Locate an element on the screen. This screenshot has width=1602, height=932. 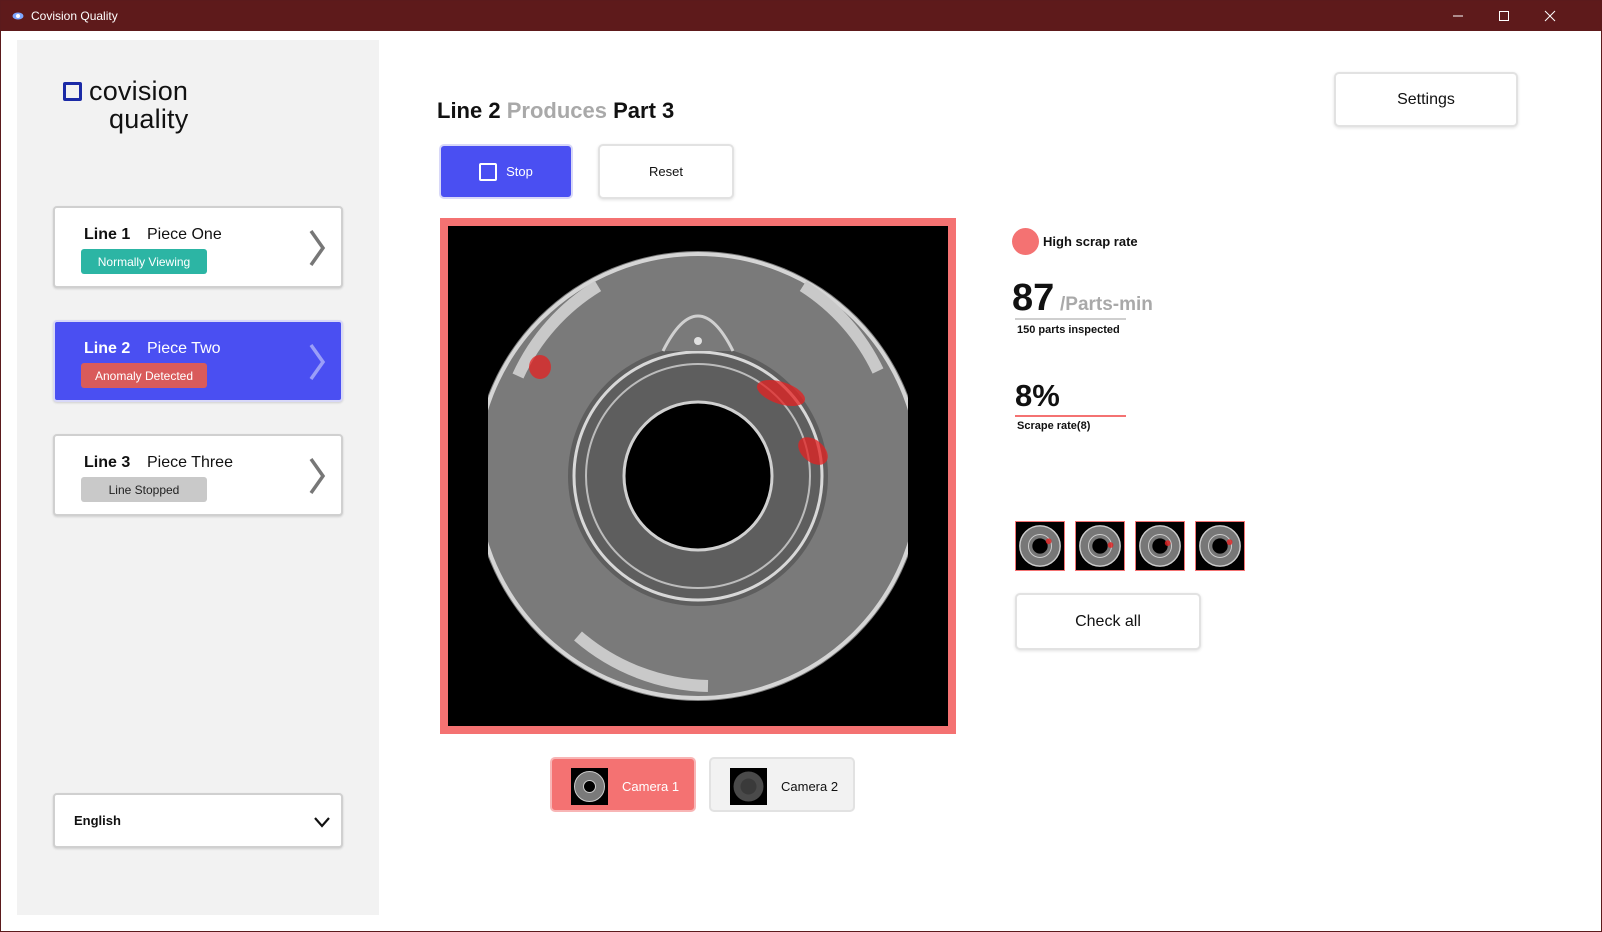
camera-1-button: Camera 1 is located at coordinates (623, 784).